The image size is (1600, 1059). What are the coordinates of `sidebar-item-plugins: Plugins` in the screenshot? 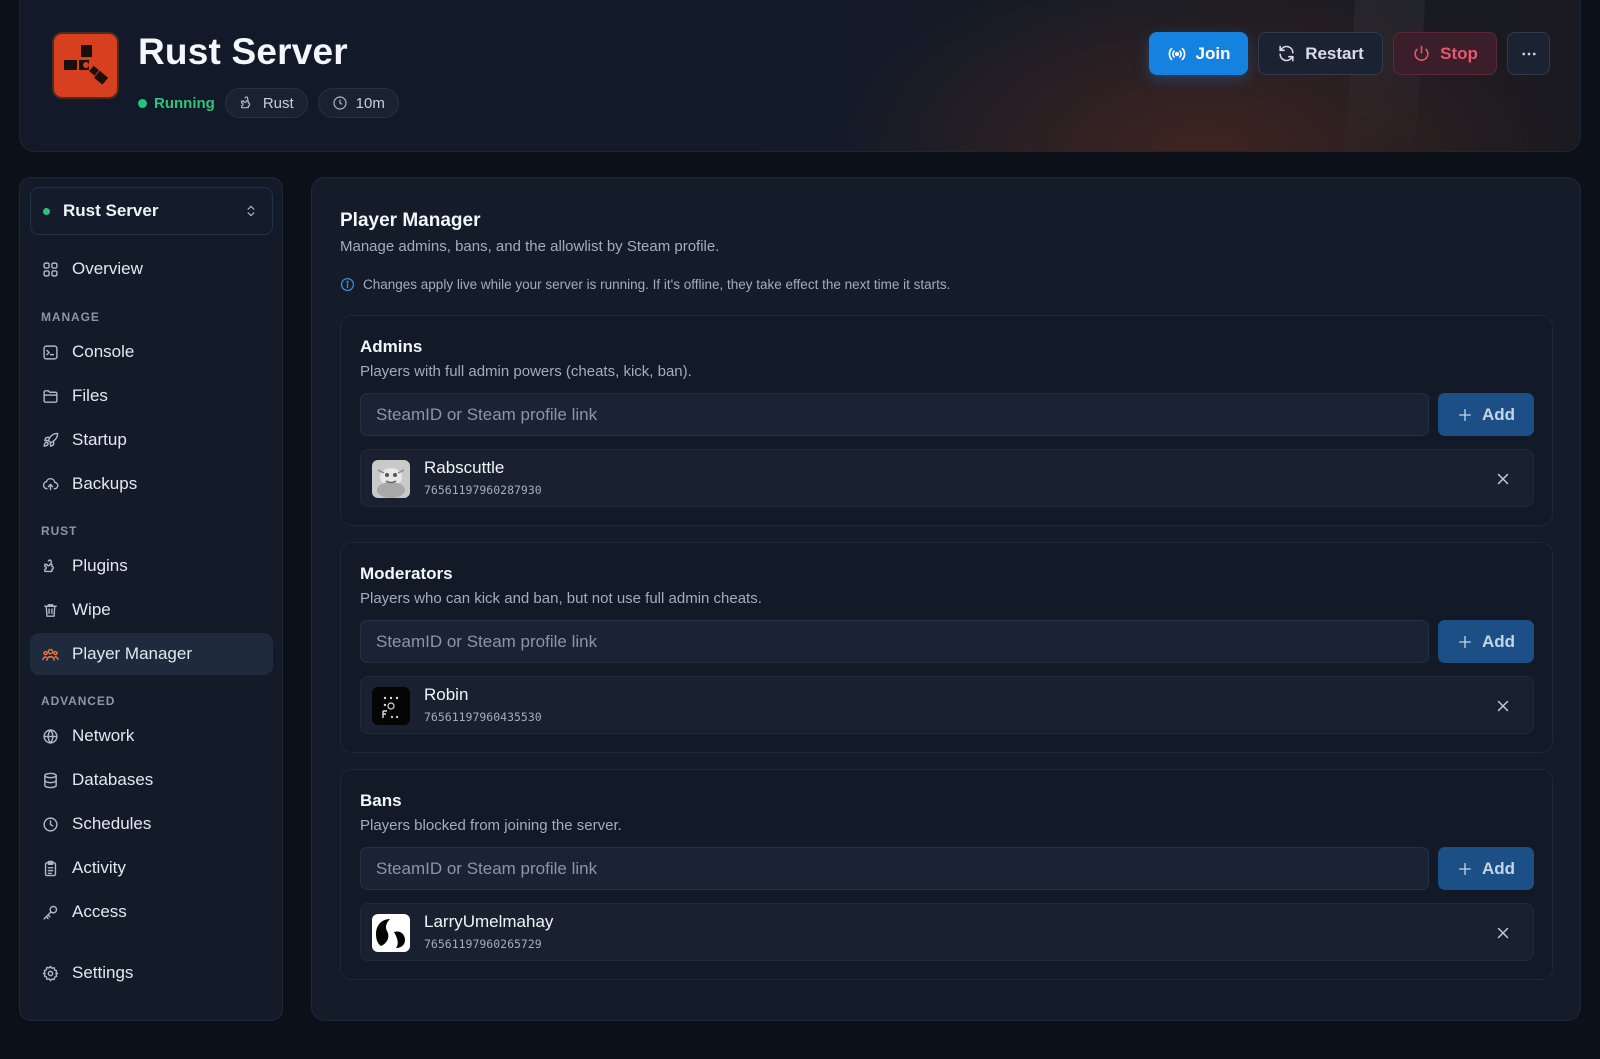 It's located at (151, 566).